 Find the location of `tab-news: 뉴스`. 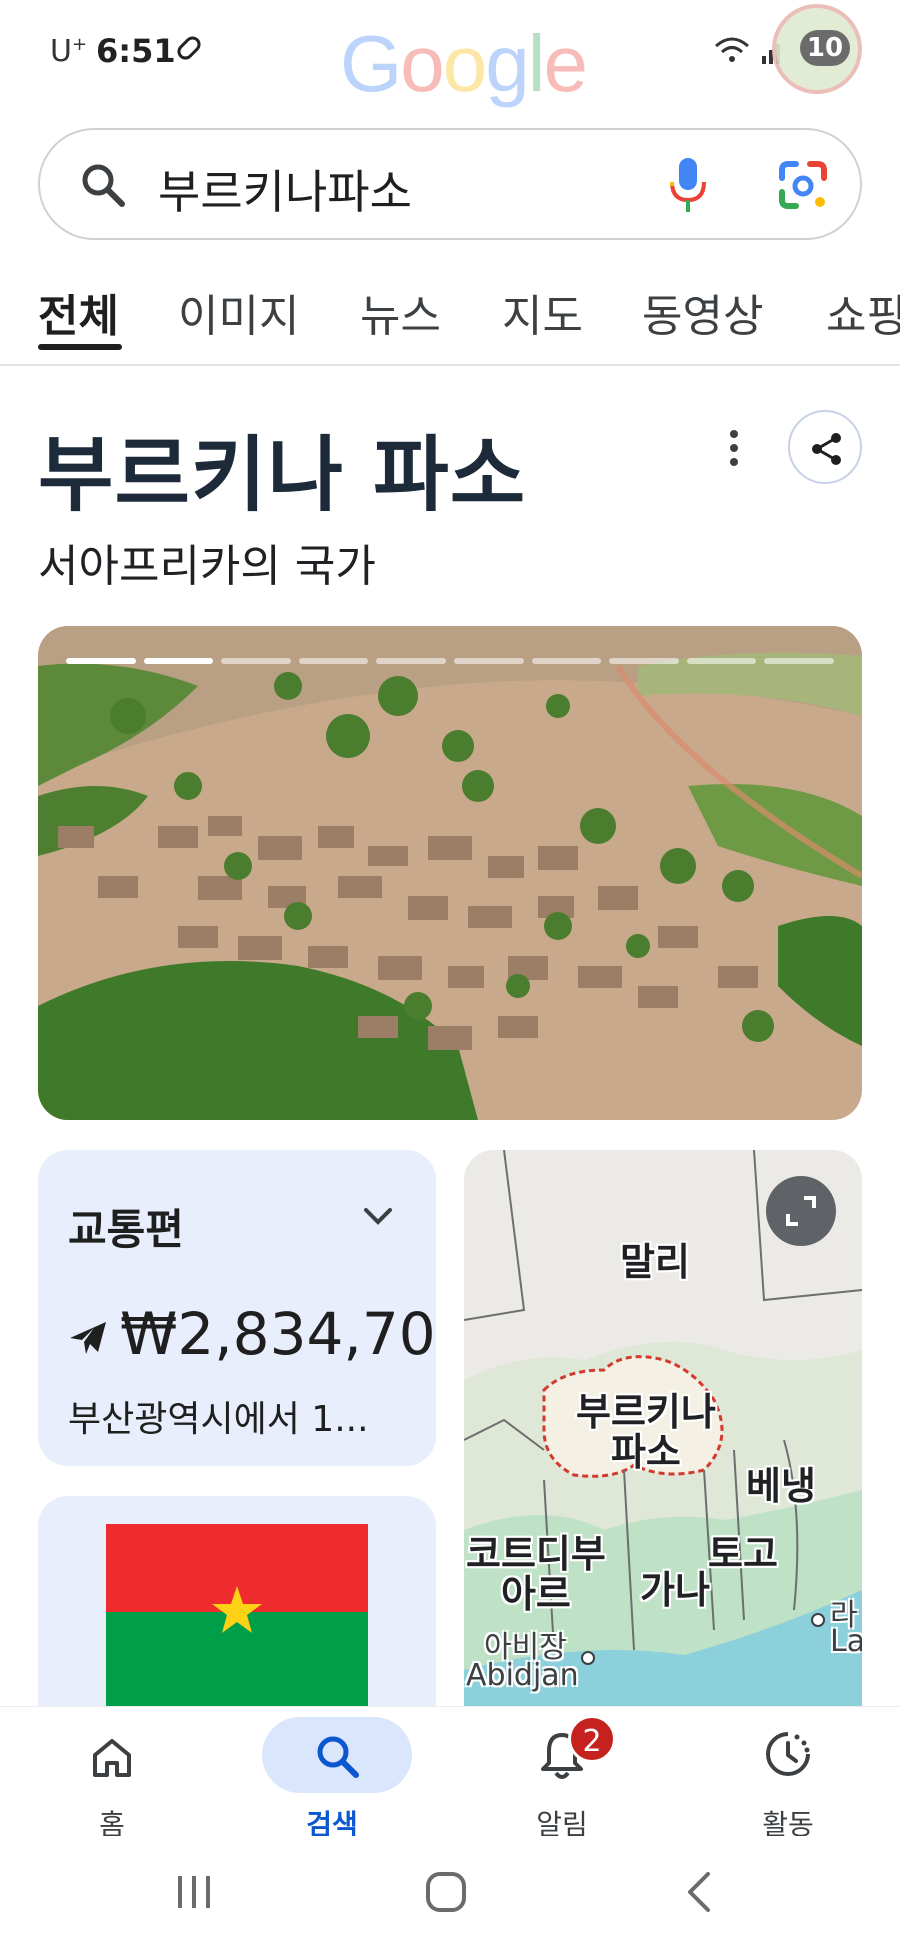

tab-news: 뉴스 is located at coordinates (400, 312).